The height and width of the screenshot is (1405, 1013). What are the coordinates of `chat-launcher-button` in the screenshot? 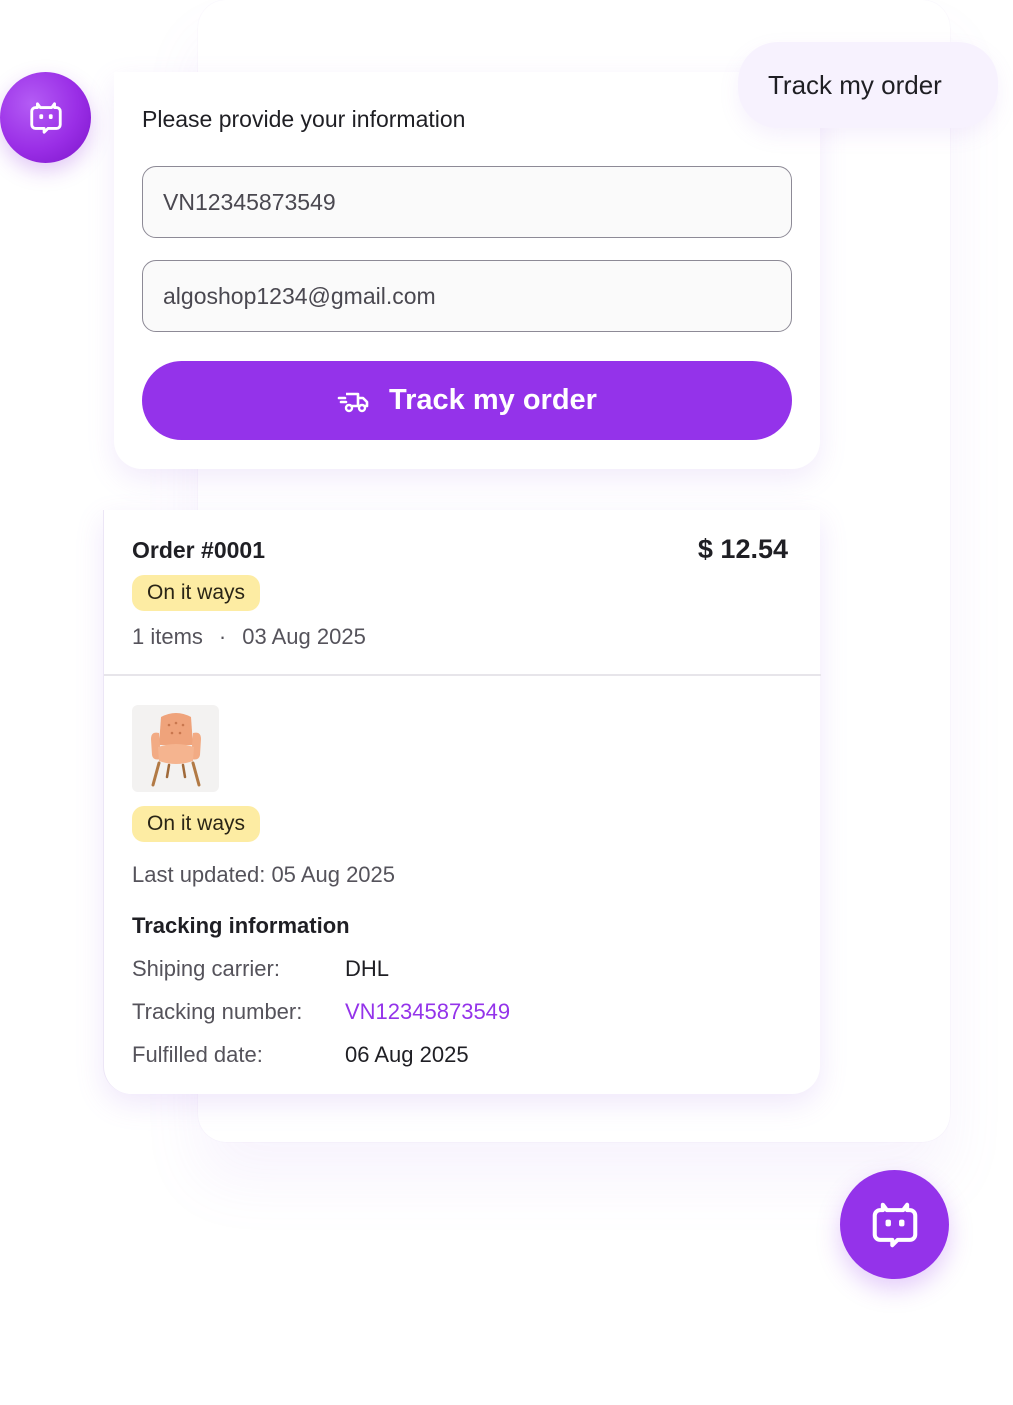 It's located at (894, 1224).